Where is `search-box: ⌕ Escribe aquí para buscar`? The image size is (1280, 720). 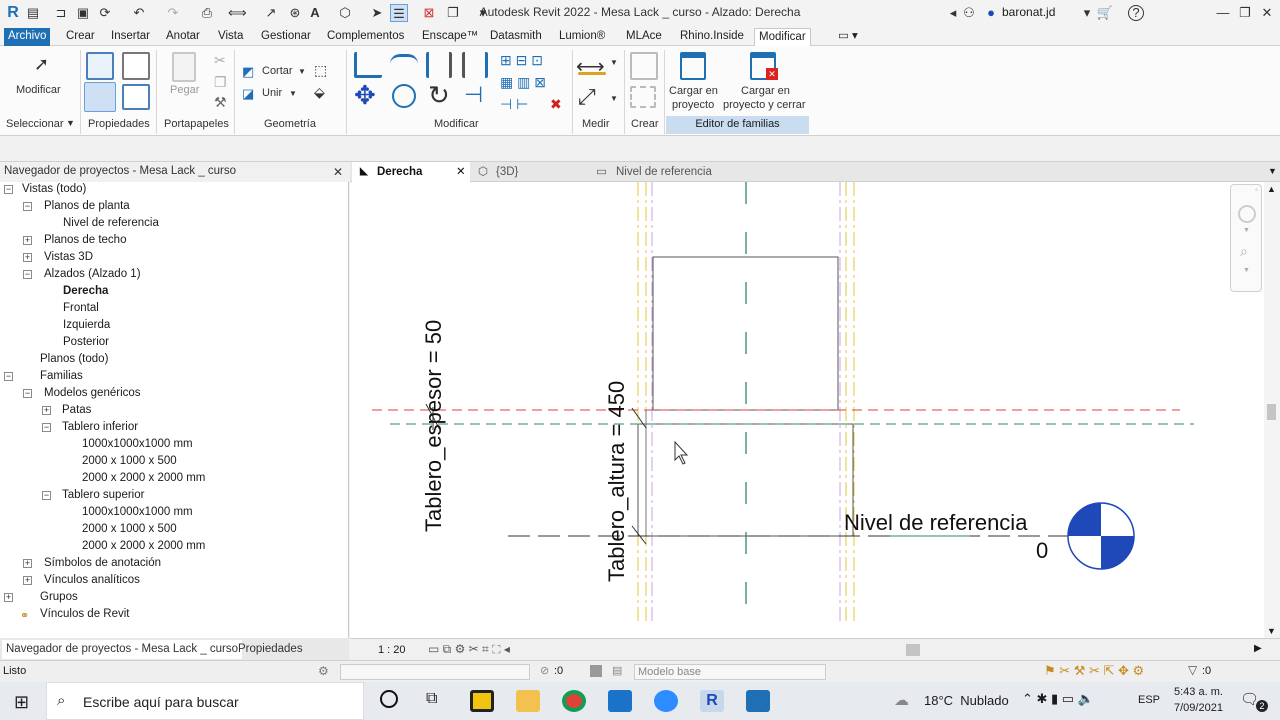
search-box: ⌕ Escribe aquí para buscar is located at coordinates (205, 701).